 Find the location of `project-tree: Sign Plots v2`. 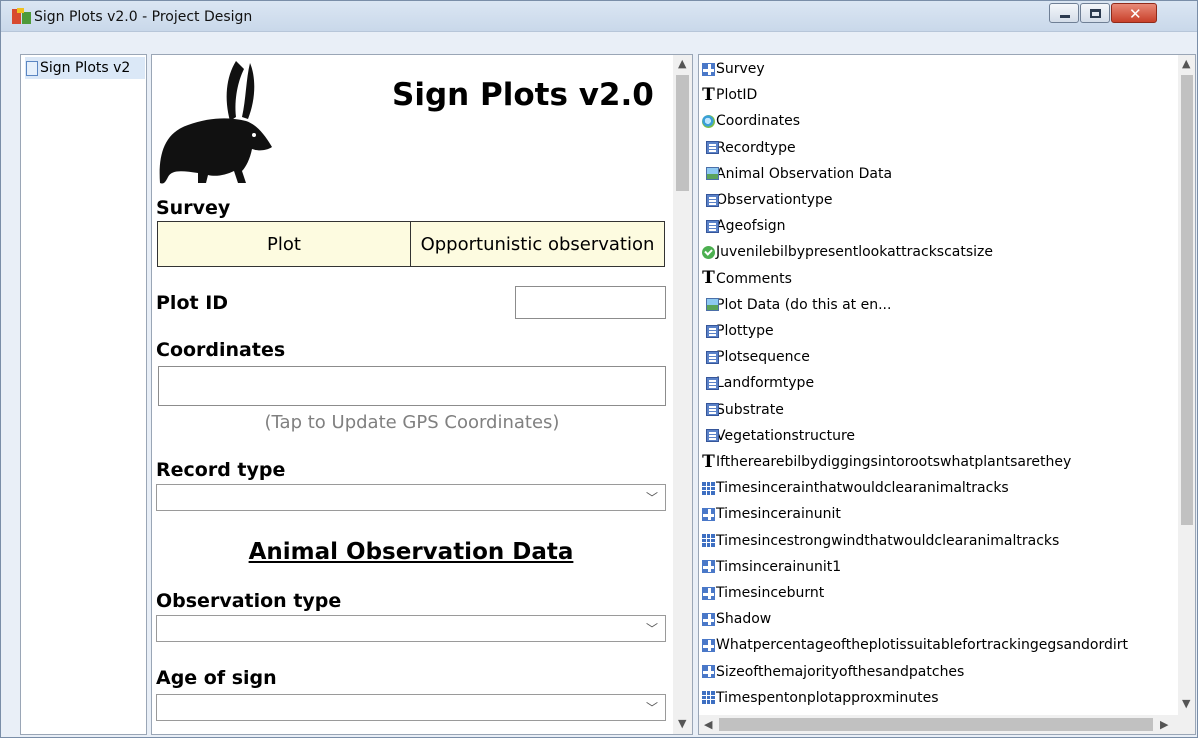

project-tree: Sign Plots v2 is located at coordinates (83, 394).